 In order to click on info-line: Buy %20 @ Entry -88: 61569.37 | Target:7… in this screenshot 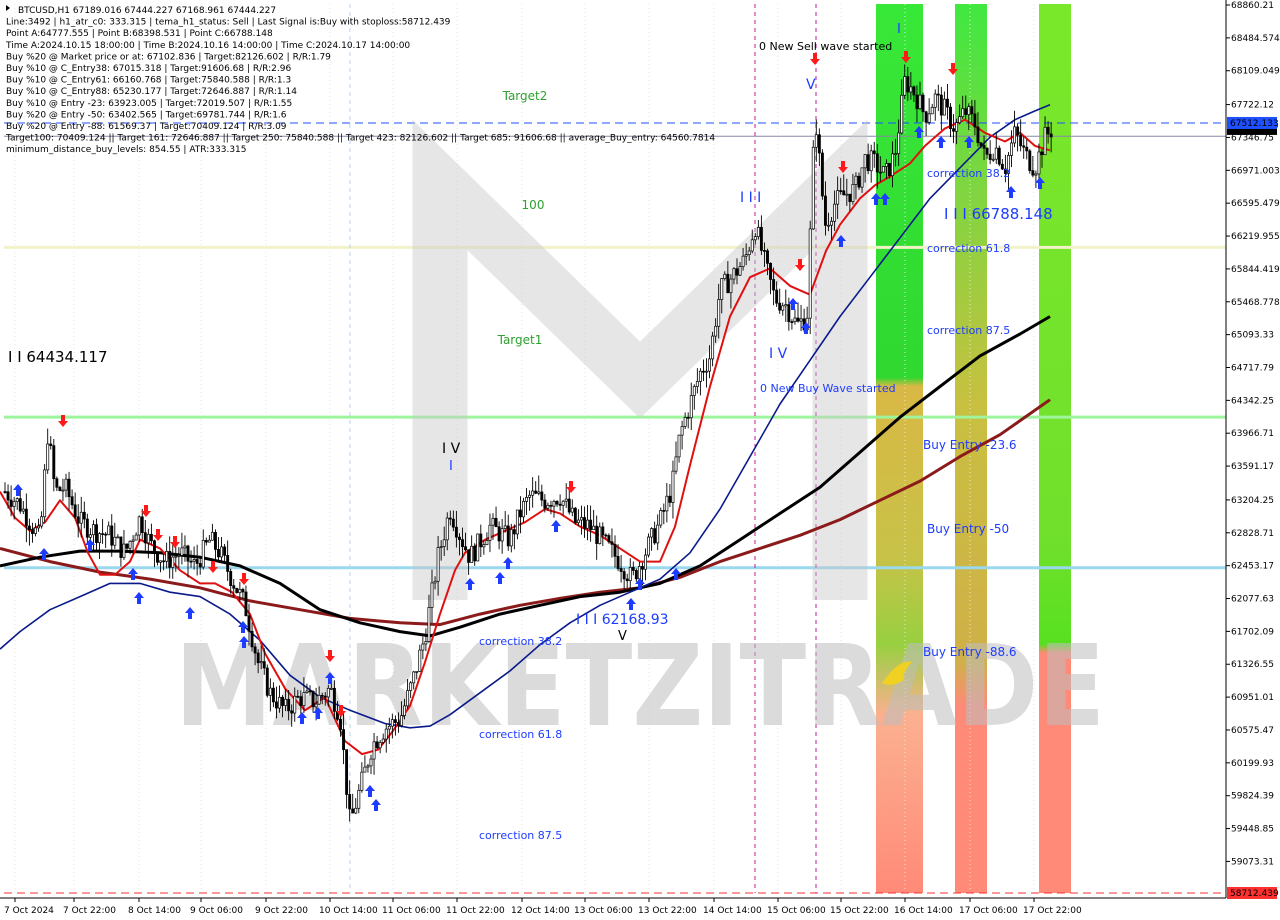, I will do `click(146, 127)`.